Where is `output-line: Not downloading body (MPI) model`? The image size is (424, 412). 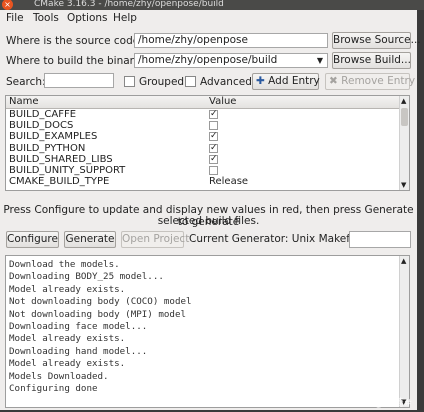
output-line: Not downloading body (MPI) model is located at coordinates (98, 314).